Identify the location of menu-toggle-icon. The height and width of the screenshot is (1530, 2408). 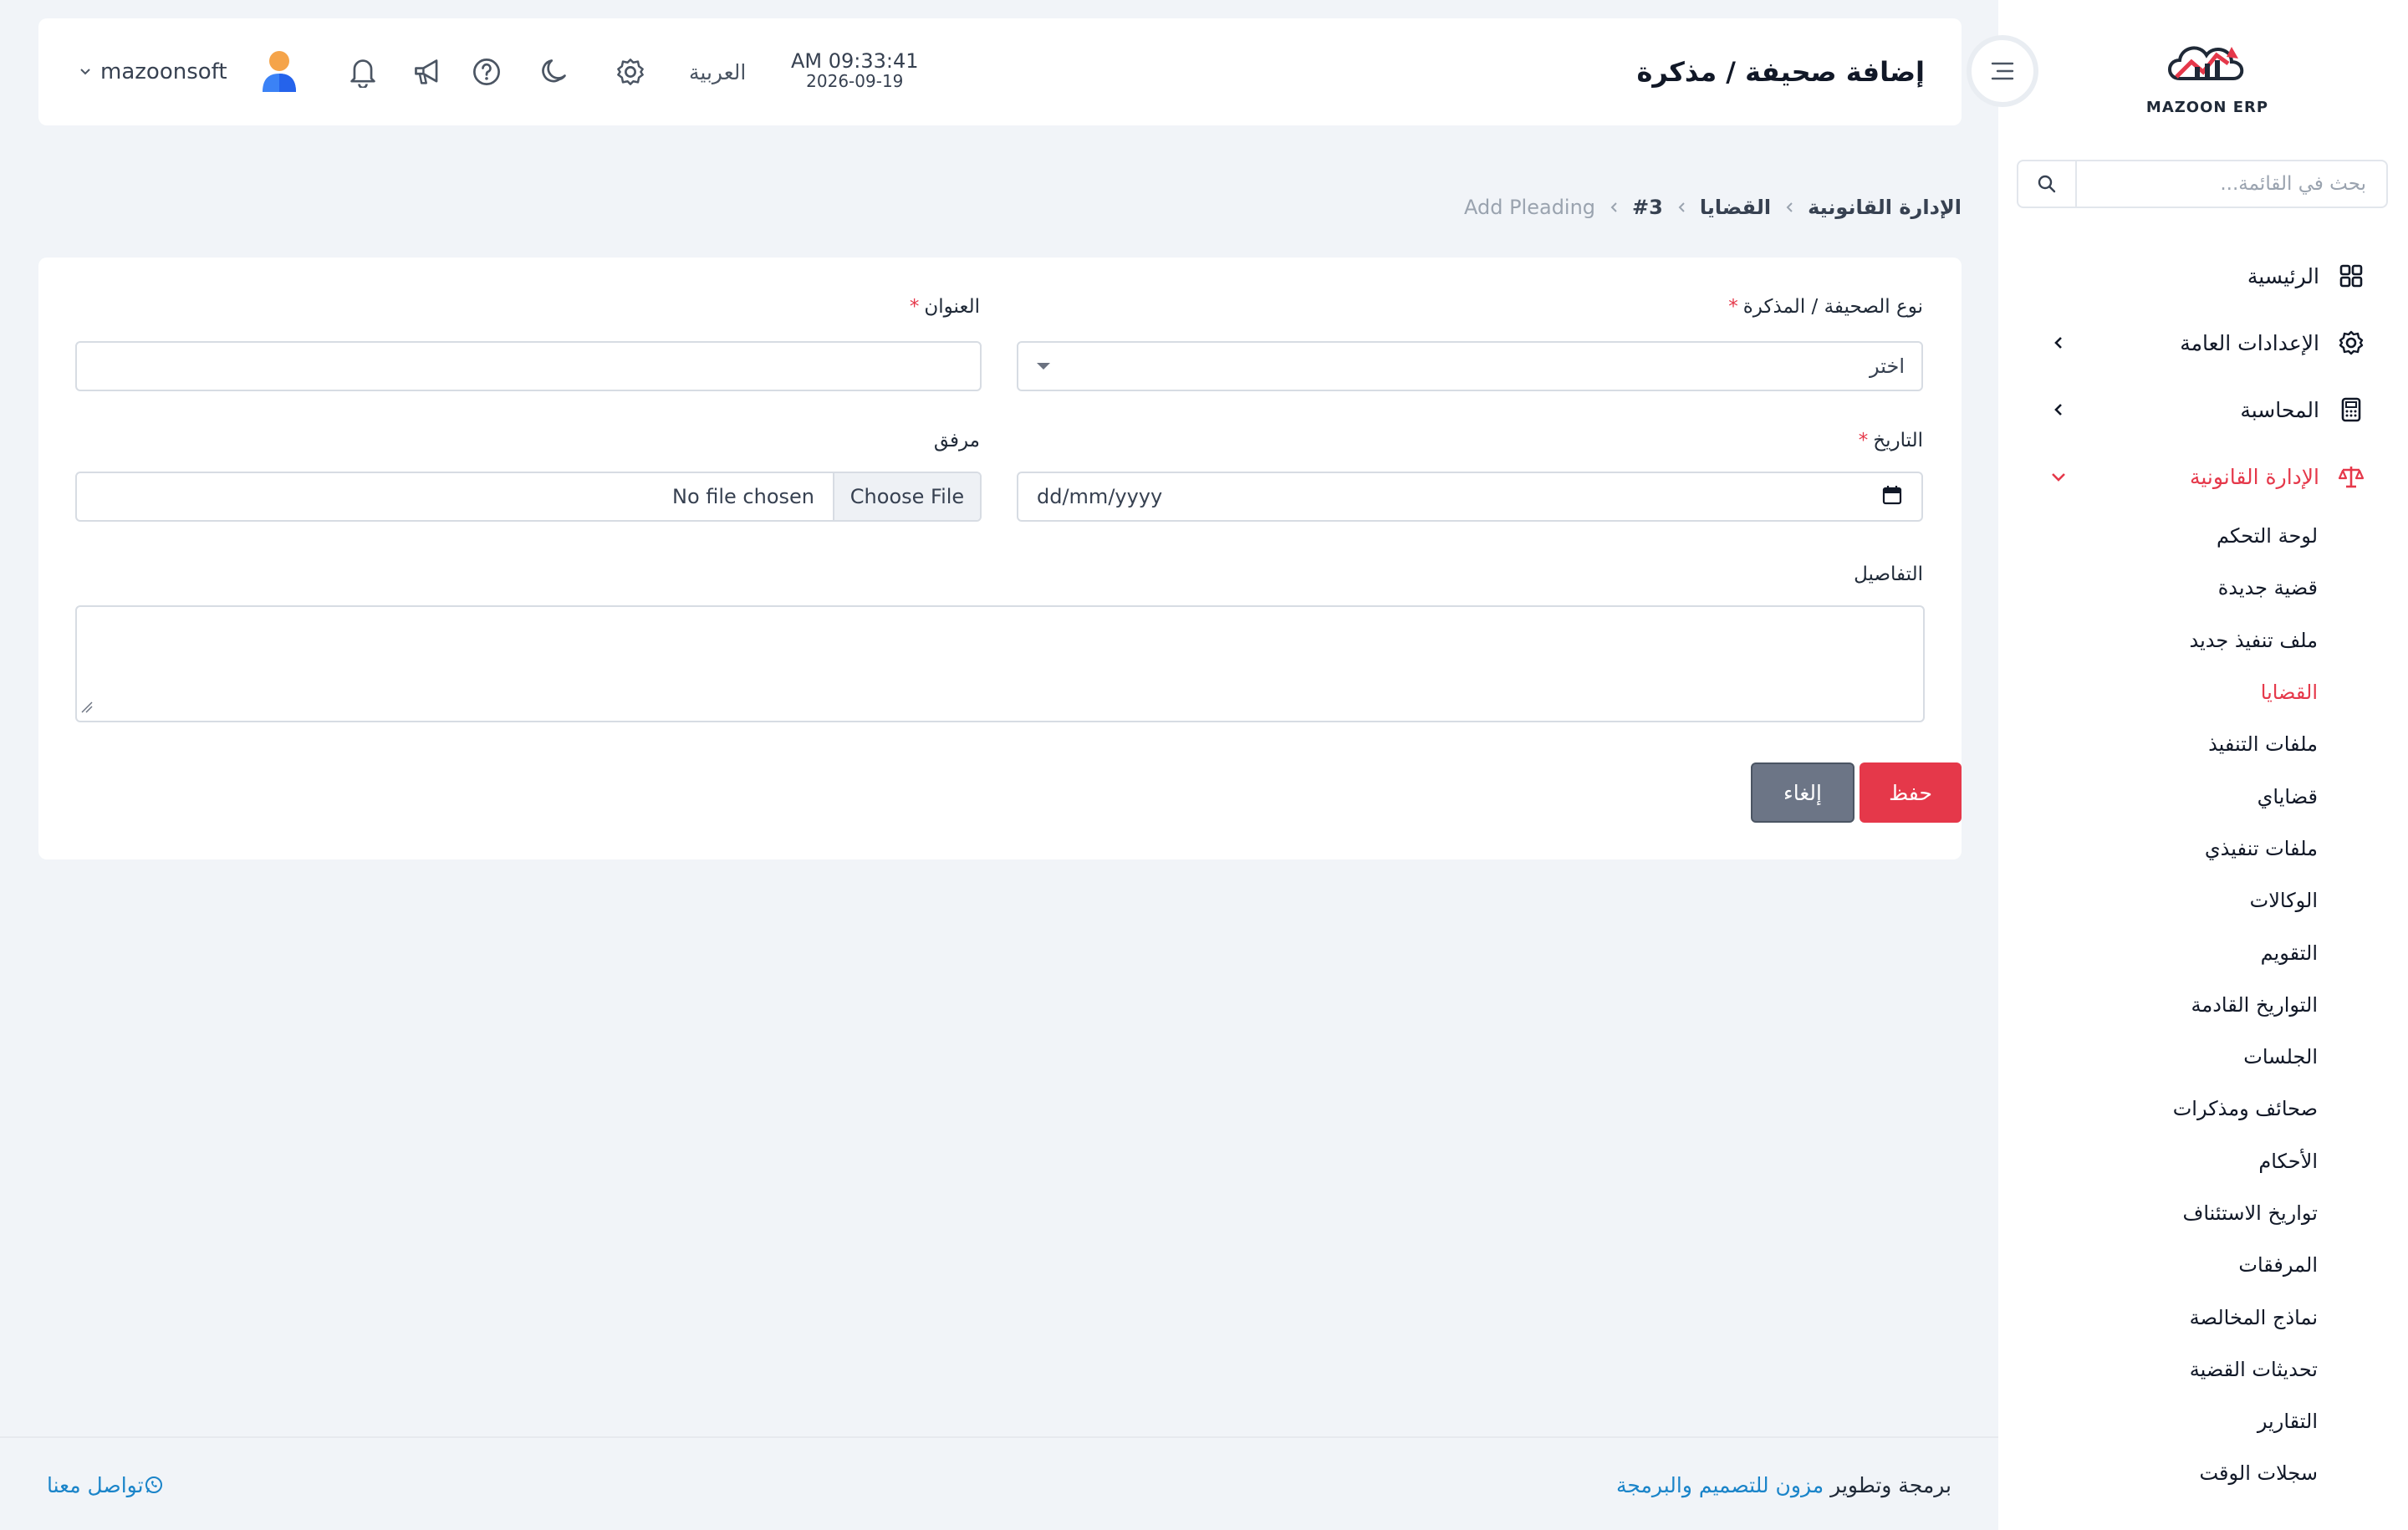
(2003, 71).